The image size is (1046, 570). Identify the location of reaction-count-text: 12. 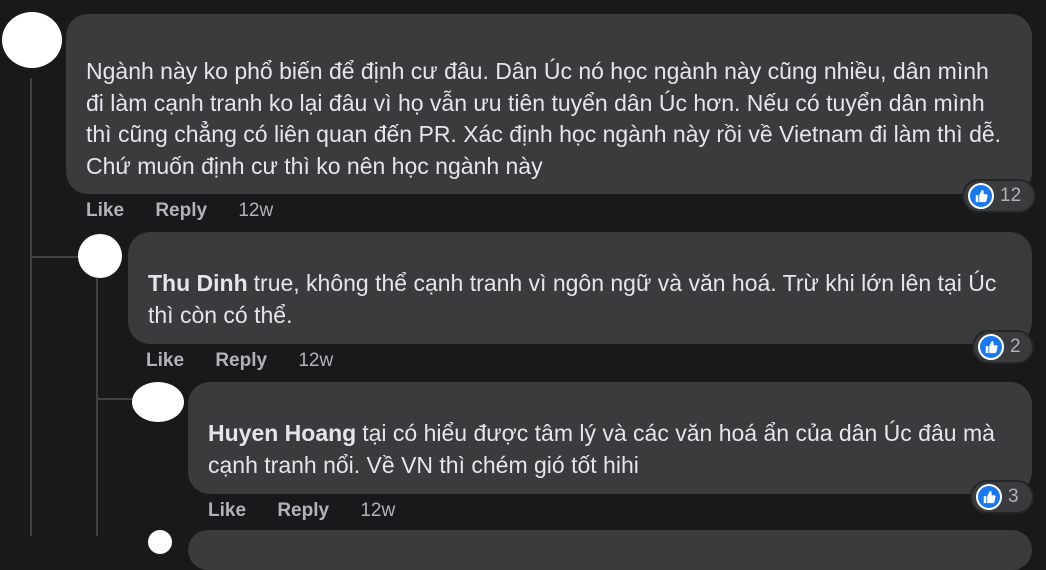
(1011, 195).